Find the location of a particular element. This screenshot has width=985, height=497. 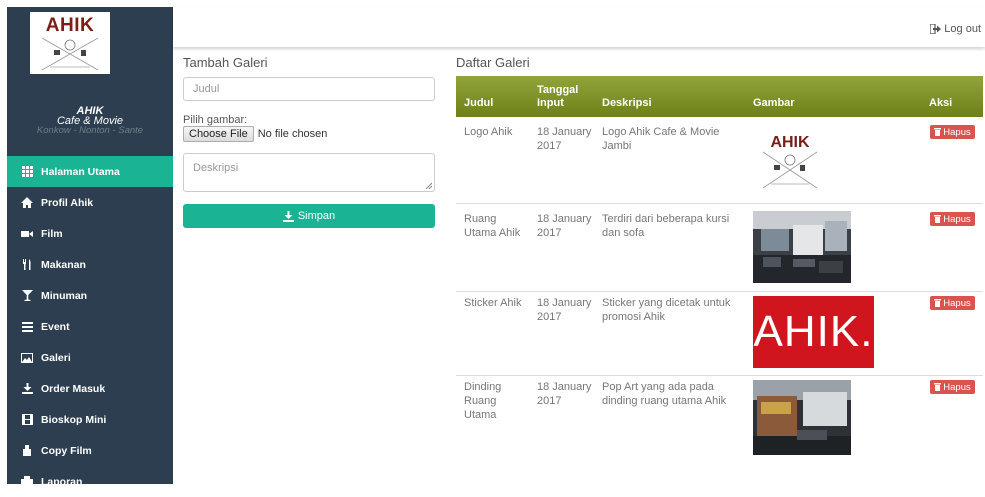

sidebar-item-halaman-utama: Halaman Utama is located at coordinates (90, 171).